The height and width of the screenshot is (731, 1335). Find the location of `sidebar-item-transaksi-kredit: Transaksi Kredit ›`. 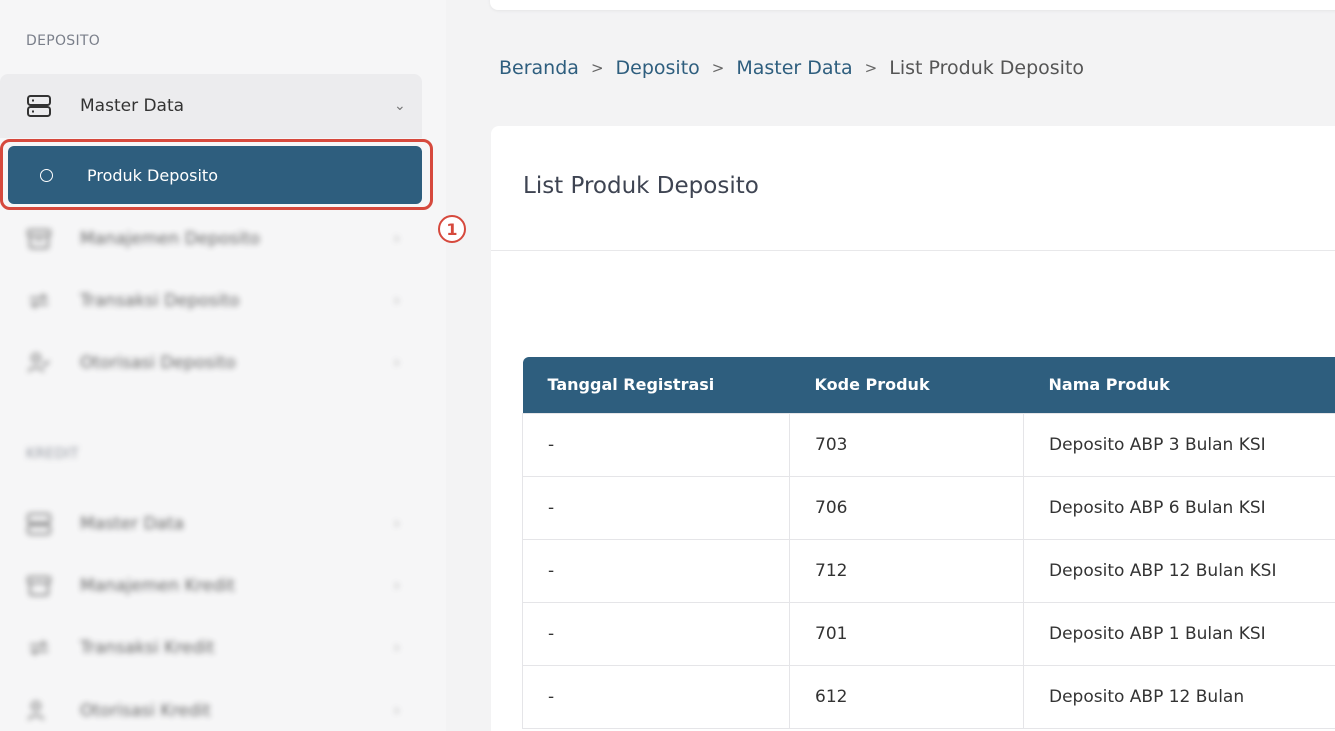

sidebar-item-transaksi-kredit: Transaksi Kredit › is located at coordinates (211, 648).